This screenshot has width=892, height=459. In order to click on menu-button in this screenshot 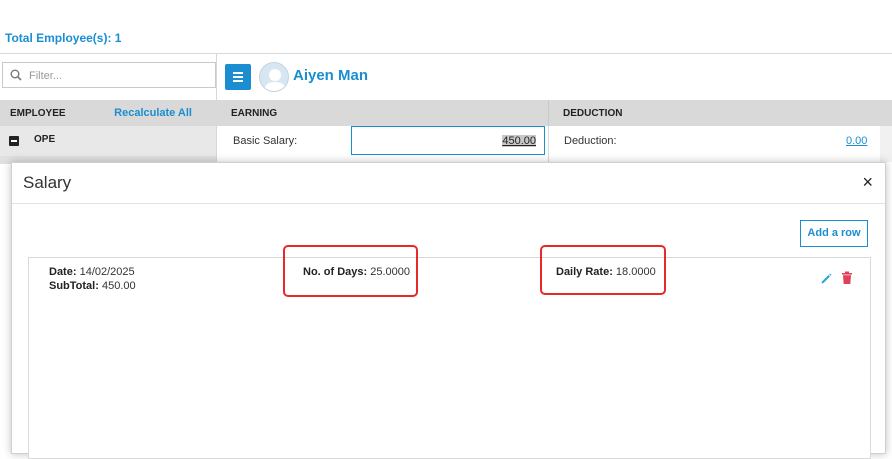, I will do `click(238, 77)`.